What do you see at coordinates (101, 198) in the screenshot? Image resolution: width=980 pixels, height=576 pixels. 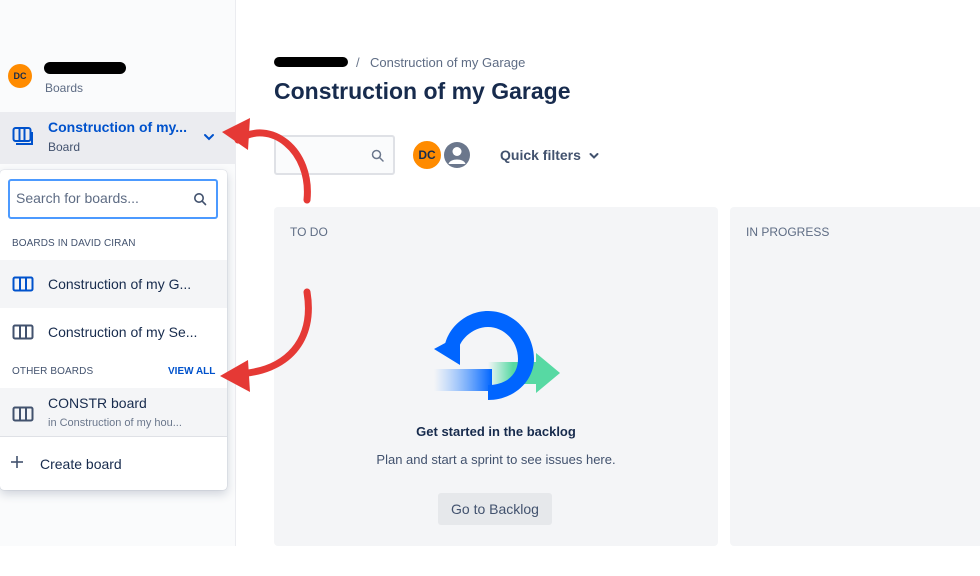 I see `board-search-input` at bounding box center [101, 198].